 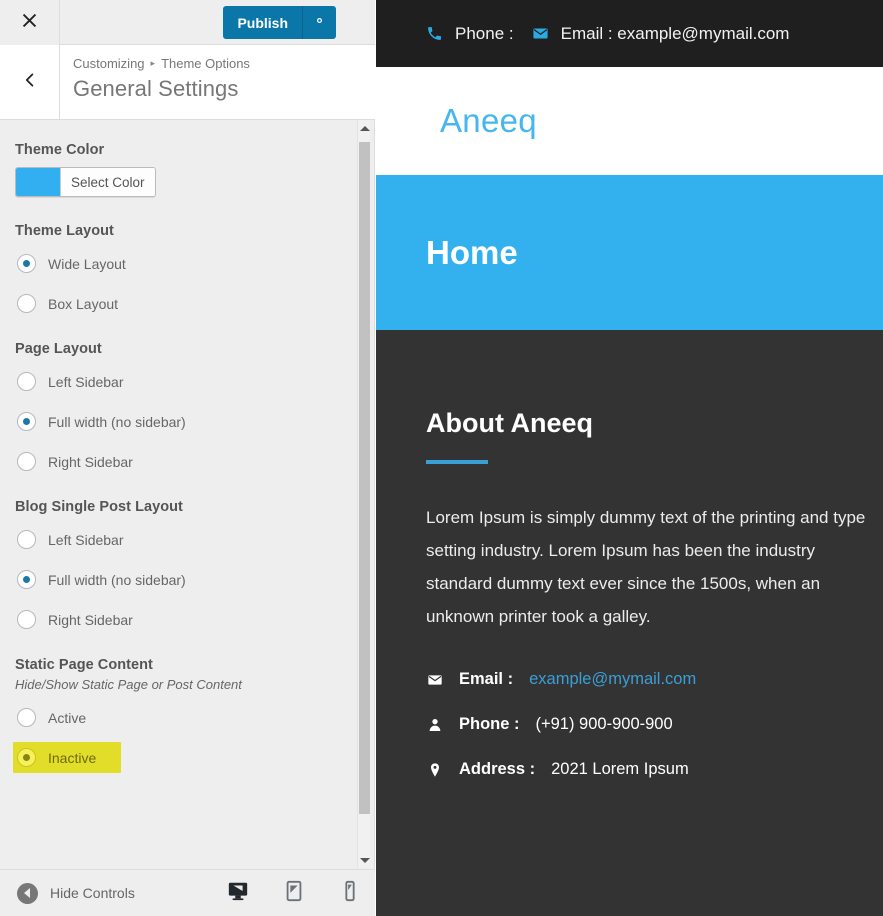 What do you see at coordinates (612, 679) in the screenshot?
I see `contact-value: example@mymail.com` at bounding box center [612, 679].